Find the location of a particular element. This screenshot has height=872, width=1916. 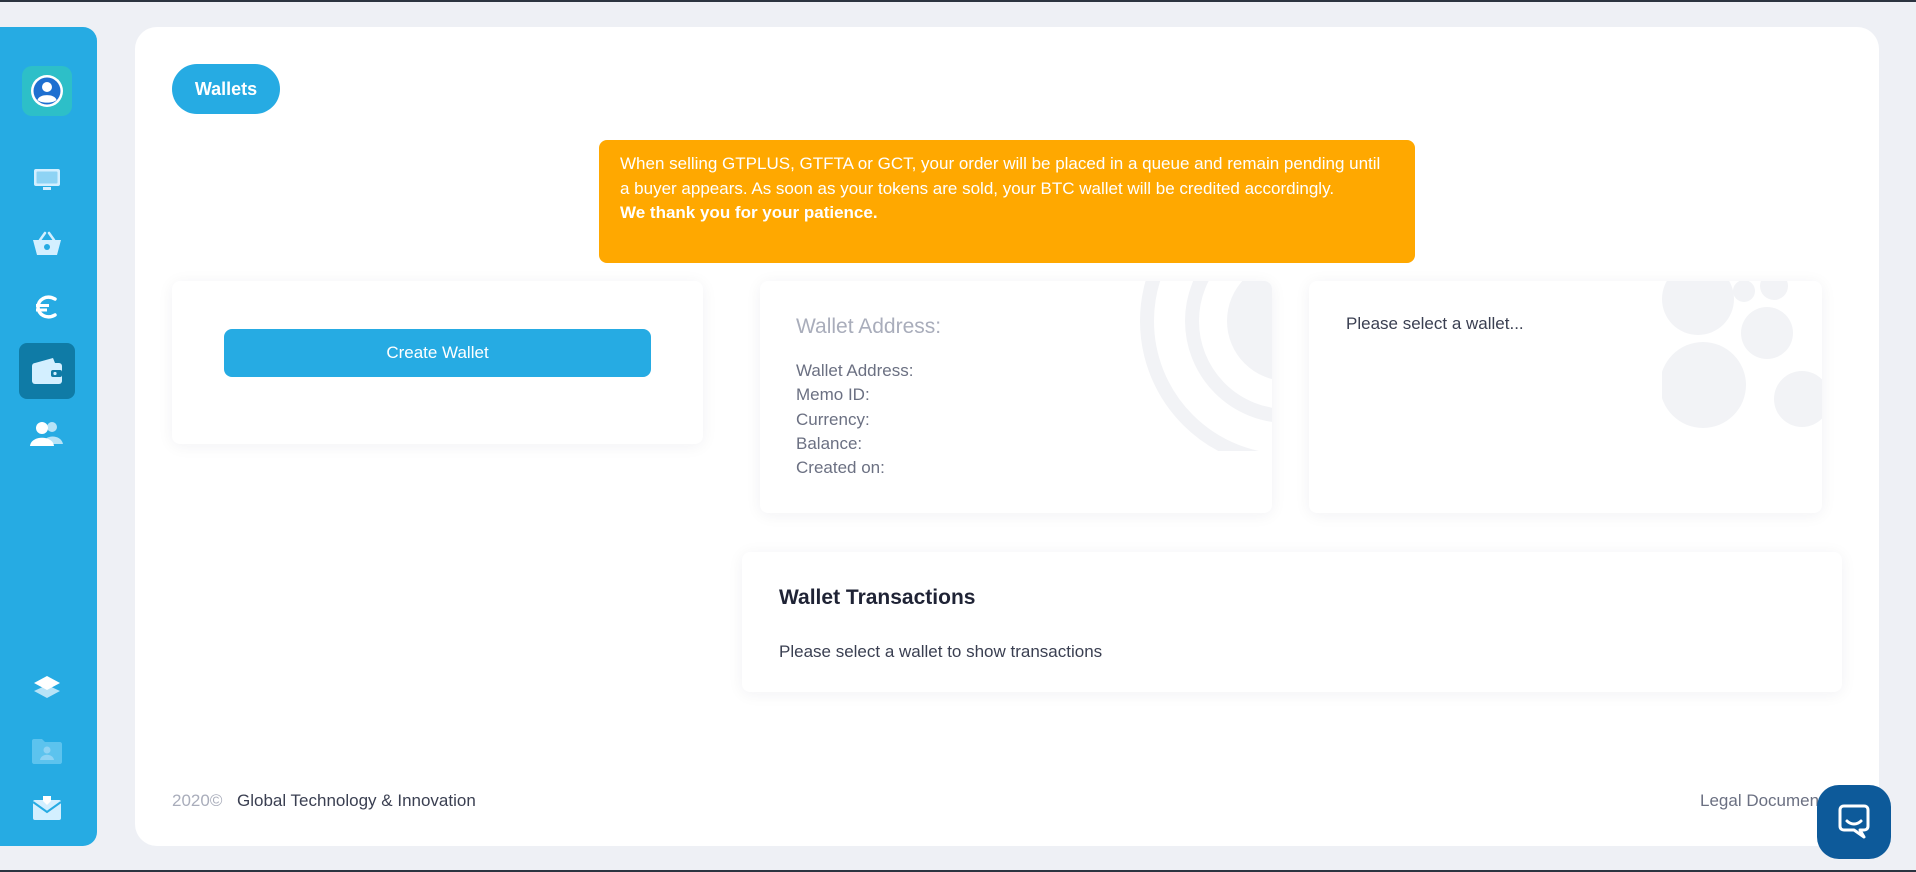

sidebar is located at coordinates (48, 436).